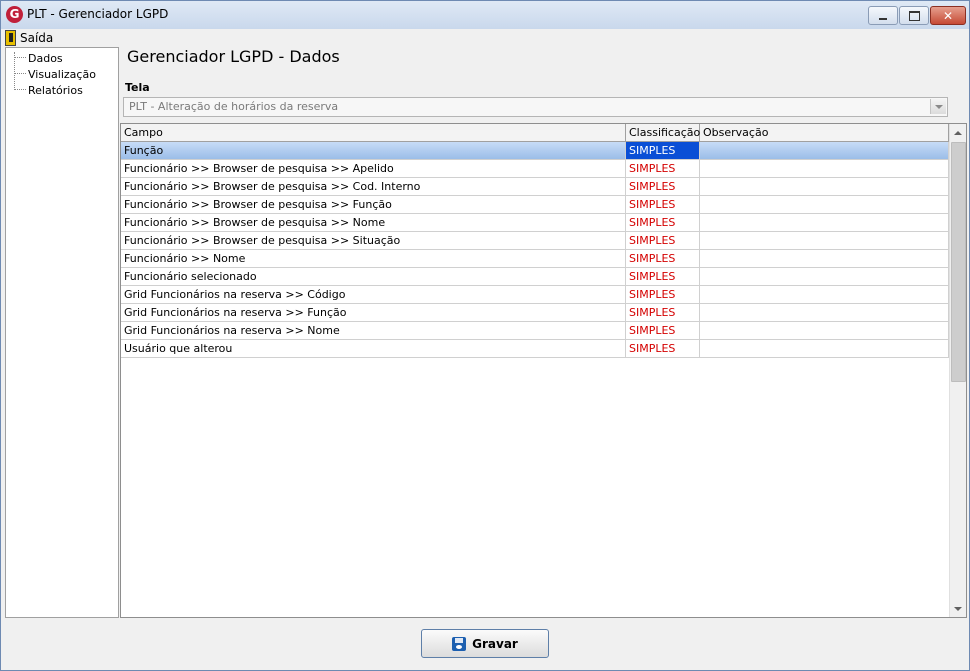  I want to click on chevron-up-icon, so click(958, 132).